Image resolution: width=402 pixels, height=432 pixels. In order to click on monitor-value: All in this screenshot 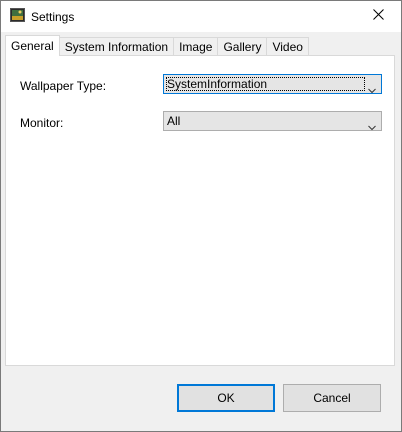, I will do `click(174, 121)`.